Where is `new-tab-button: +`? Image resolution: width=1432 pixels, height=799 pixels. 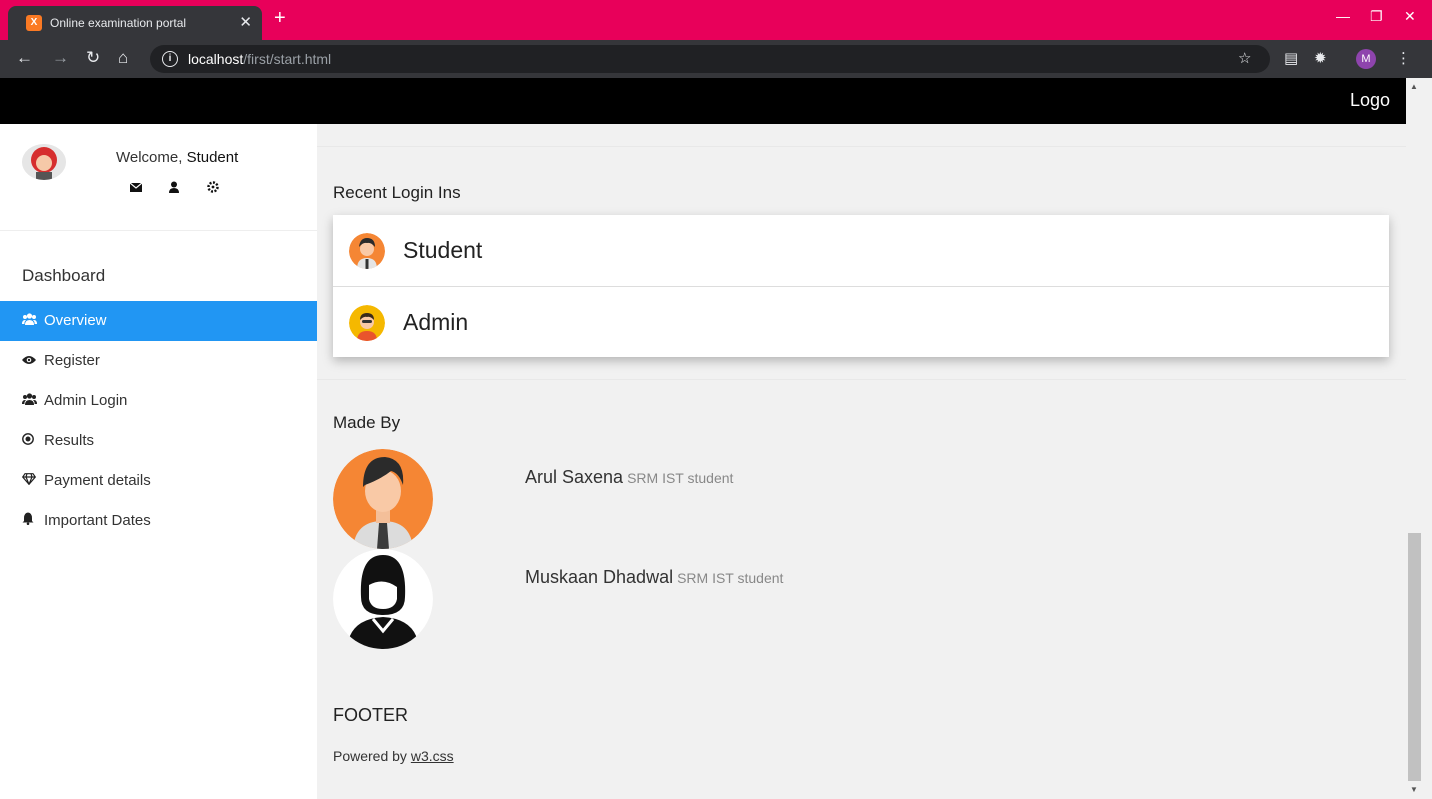
new-tab-button: + is located at coordinates (280, 18).